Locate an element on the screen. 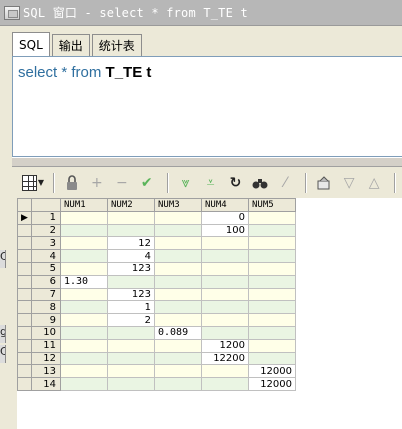 The height and width of the screenshot is (429, 402). grid-cell: 0.089 is located at coordinates (178, 332).